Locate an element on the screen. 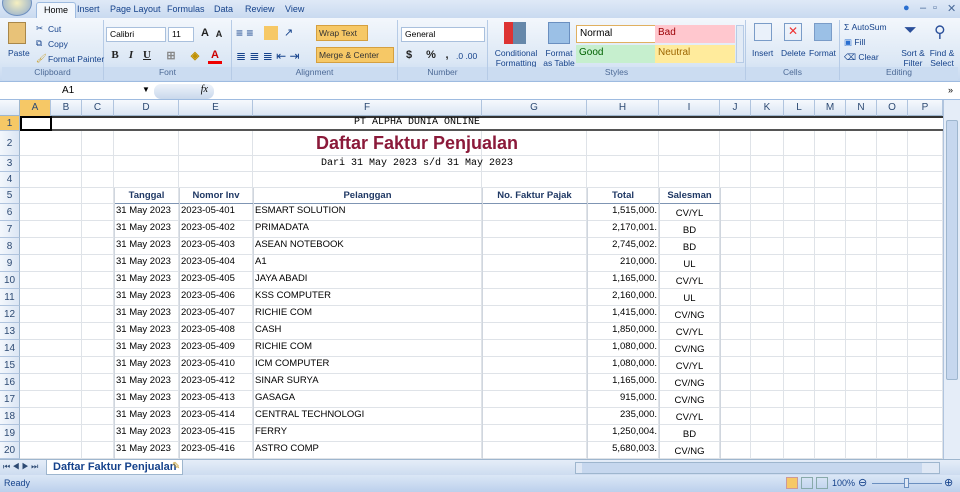  table-cell: 915,000. is located at coordinates (623, 399).